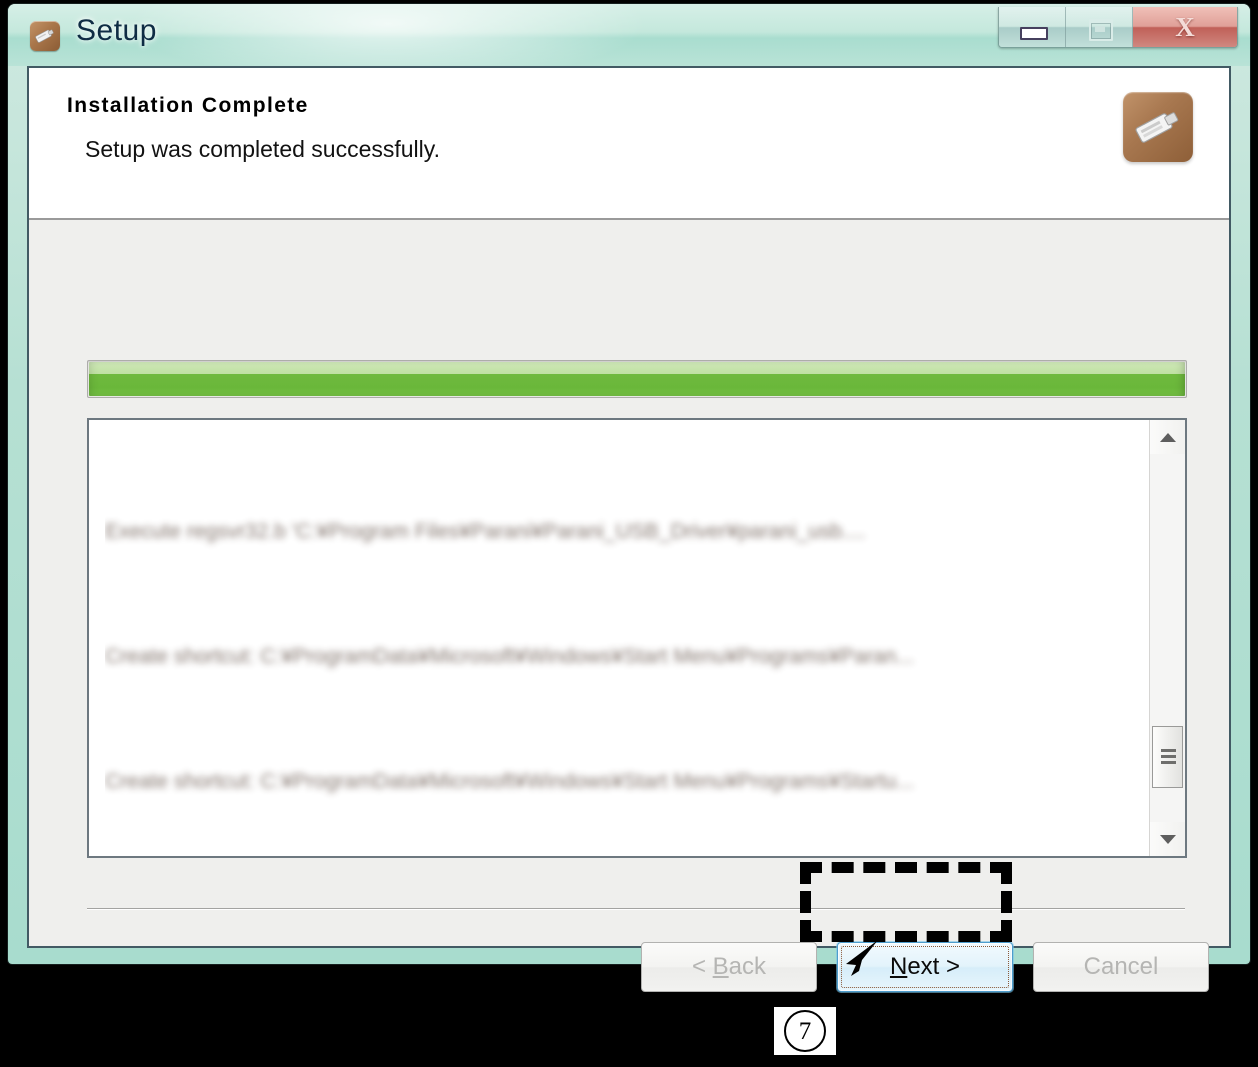  I want to click on triangle-up-icon, so click(1168, 437).